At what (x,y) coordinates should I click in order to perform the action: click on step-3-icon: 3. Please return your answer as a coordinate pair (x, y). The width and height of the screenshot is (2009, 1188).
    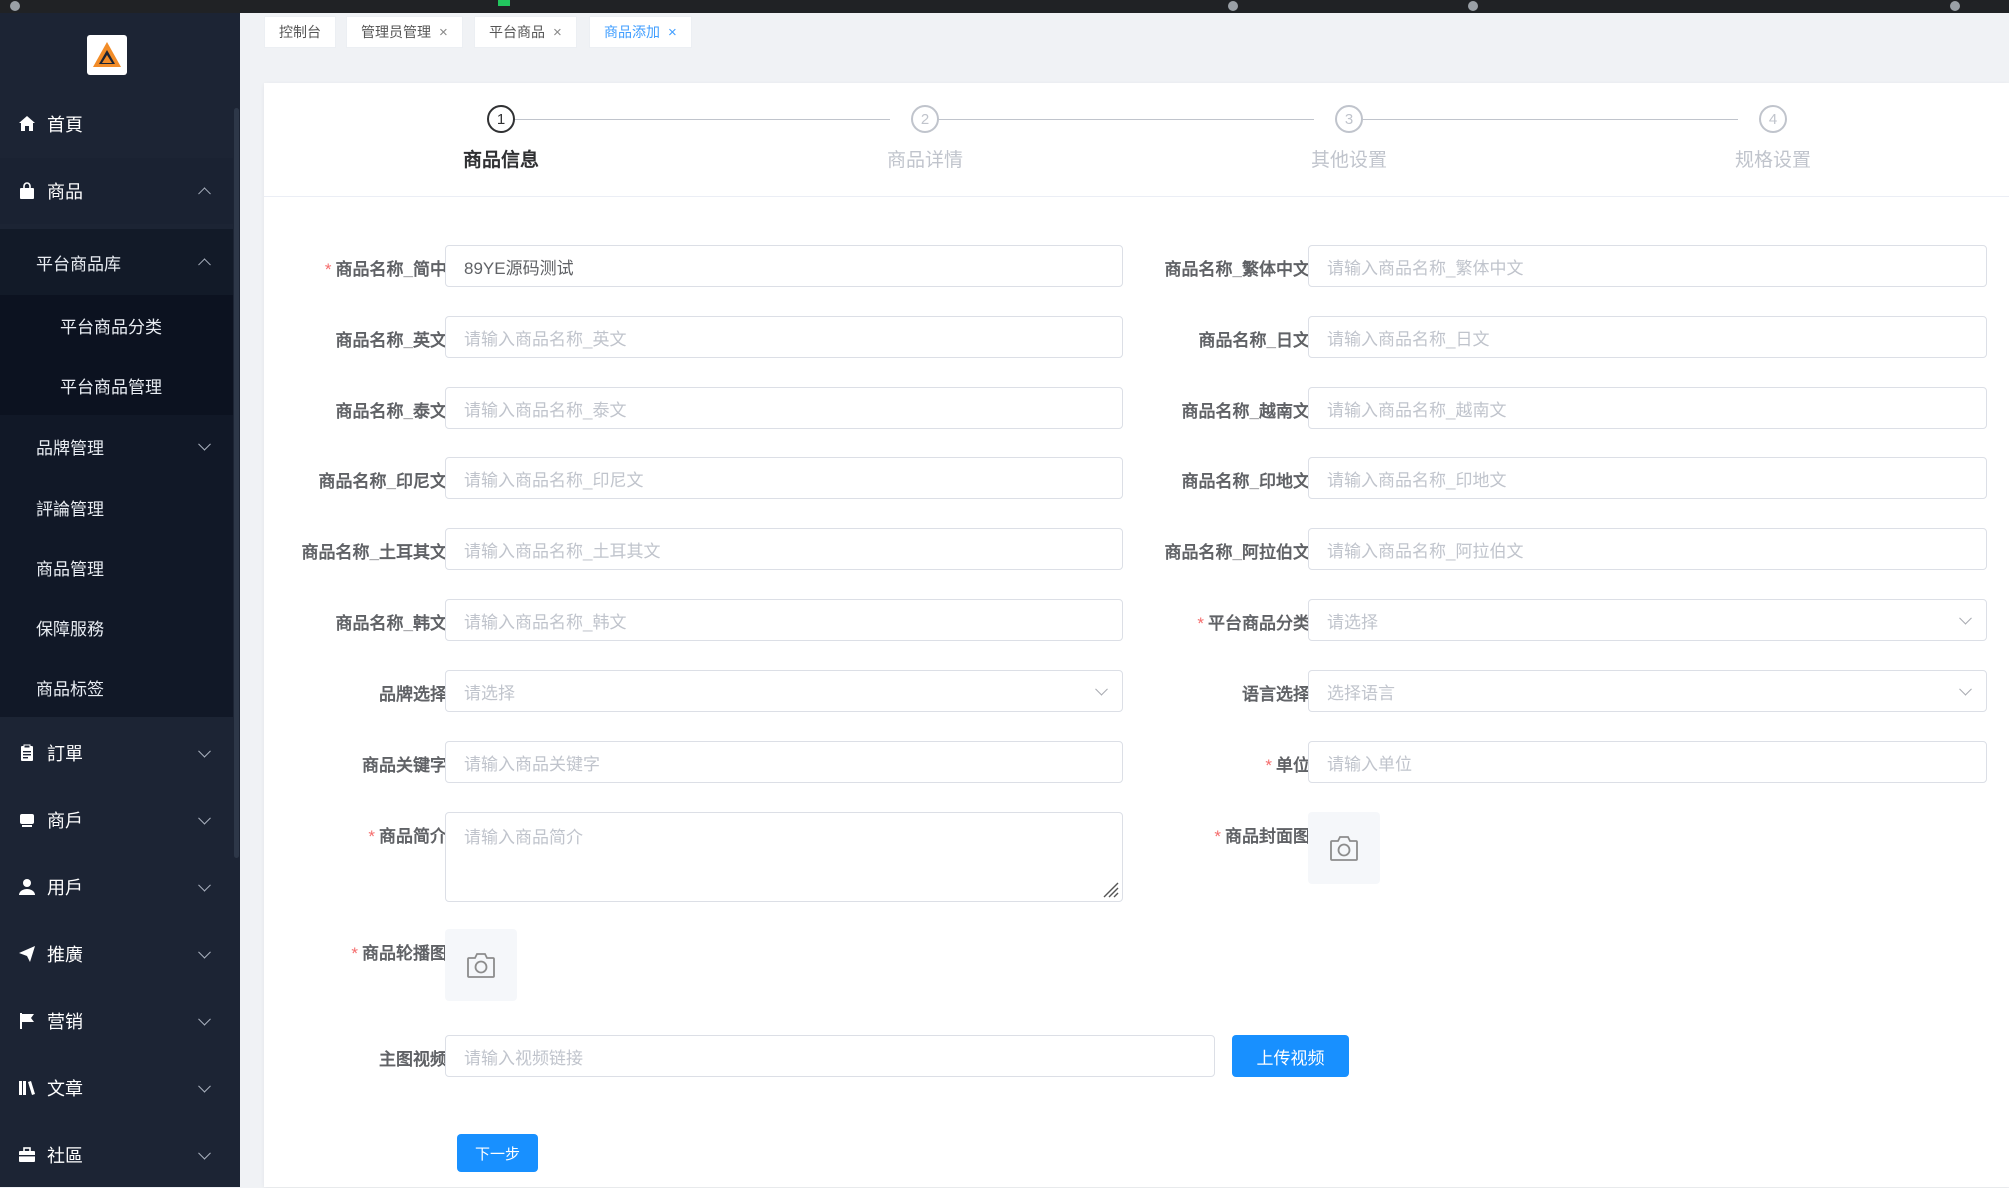
    Looking at the image, I should click on (1349, 119).